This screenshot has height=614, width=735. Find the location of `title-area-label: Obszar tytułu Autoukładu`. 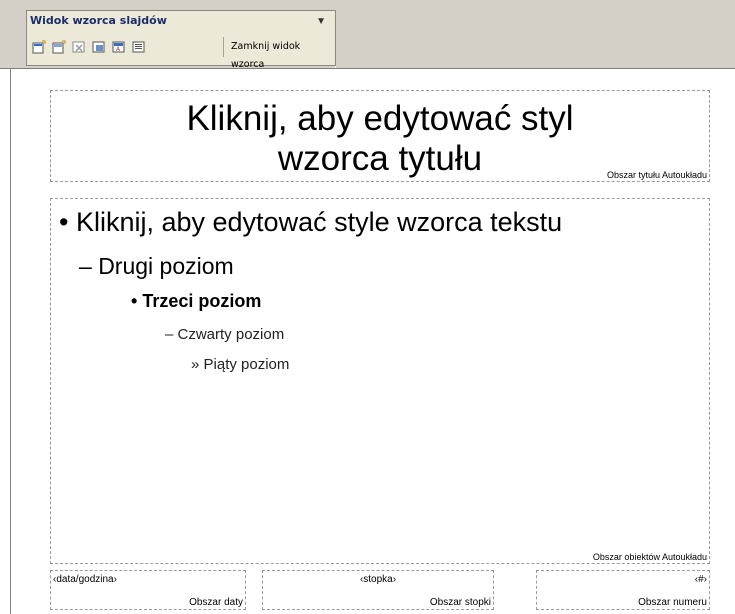

title-area-label: Obszar tytułu Autoukładu is located at coordinates (656, 175).